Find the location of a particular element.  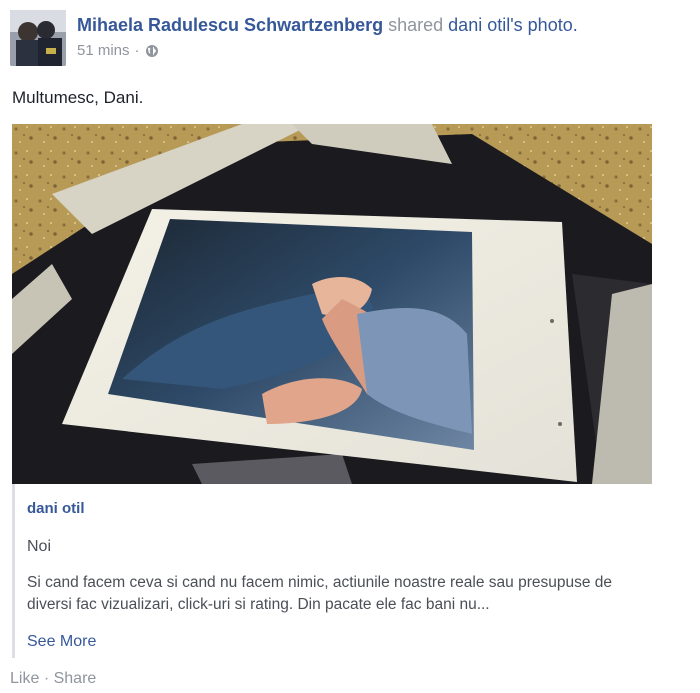

author-link: Mihaela Radulescu Schwartzenberg is located at coordinates (230, 25).